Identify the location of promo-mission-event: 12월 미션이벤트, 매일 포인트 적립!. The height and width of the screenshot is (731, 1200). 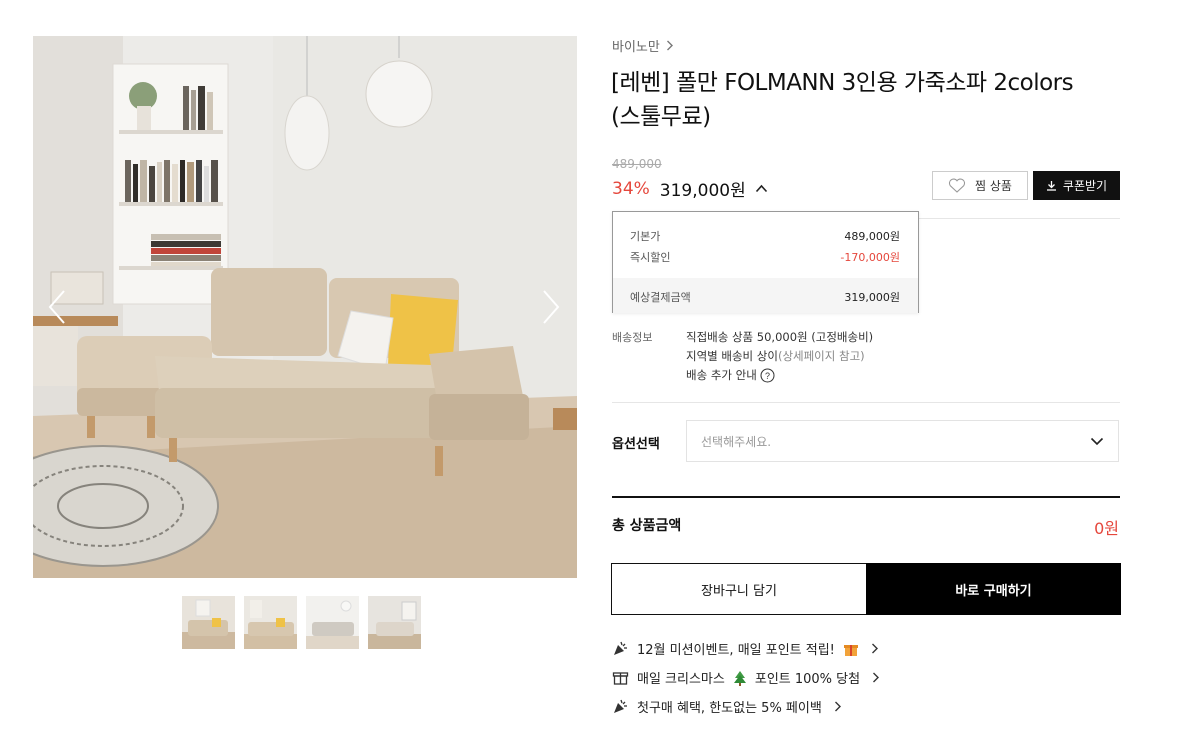
(745, 648).